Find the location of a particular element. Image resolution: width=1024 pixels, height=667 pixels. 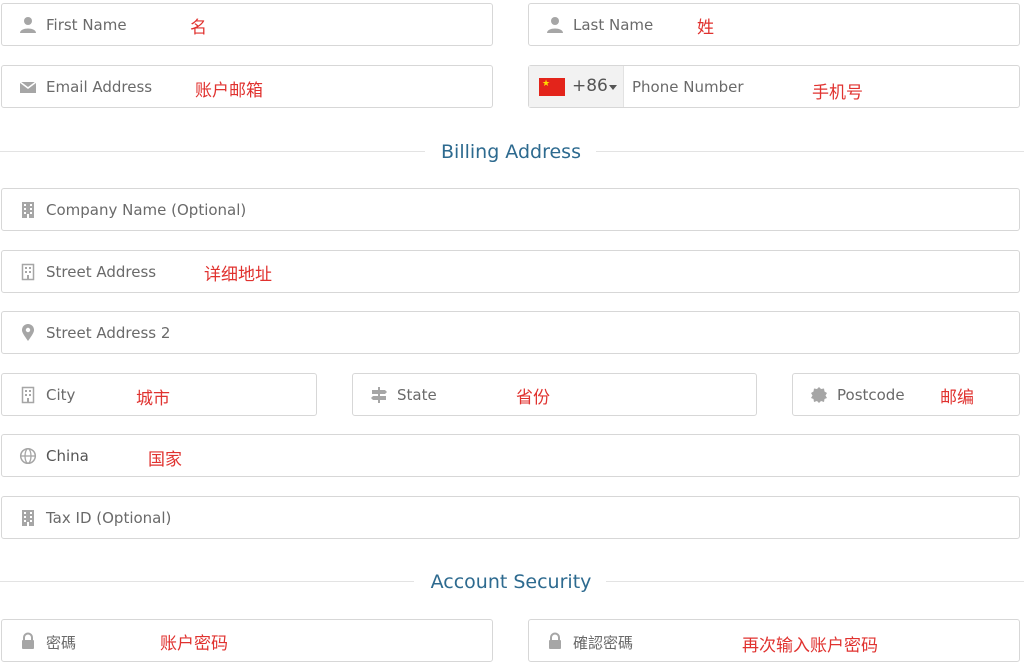

last-name-field: Last Name is located at coordinates (774, 24).